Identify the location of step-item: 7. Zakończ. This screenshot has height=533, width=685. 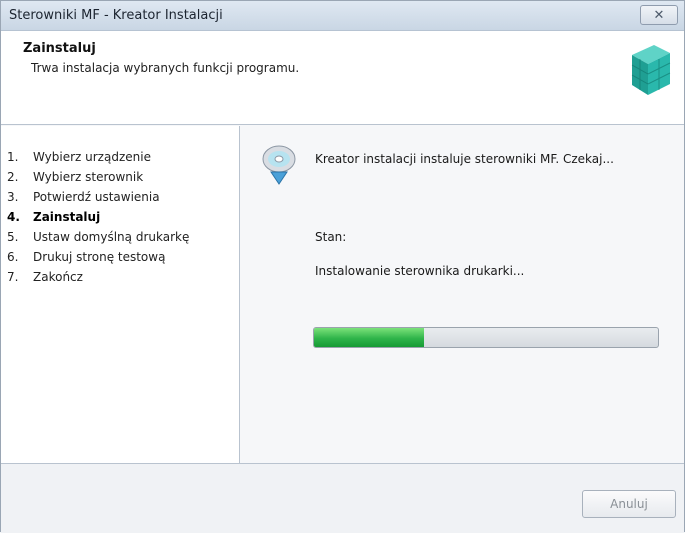
(45, 277).